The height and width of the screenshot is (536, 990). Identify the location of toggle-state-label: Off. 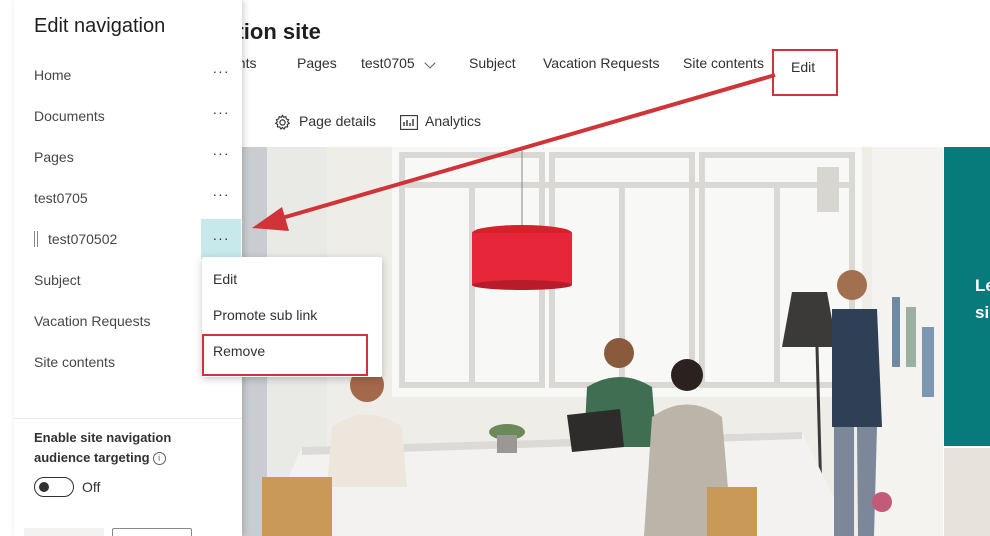
(91, 487).